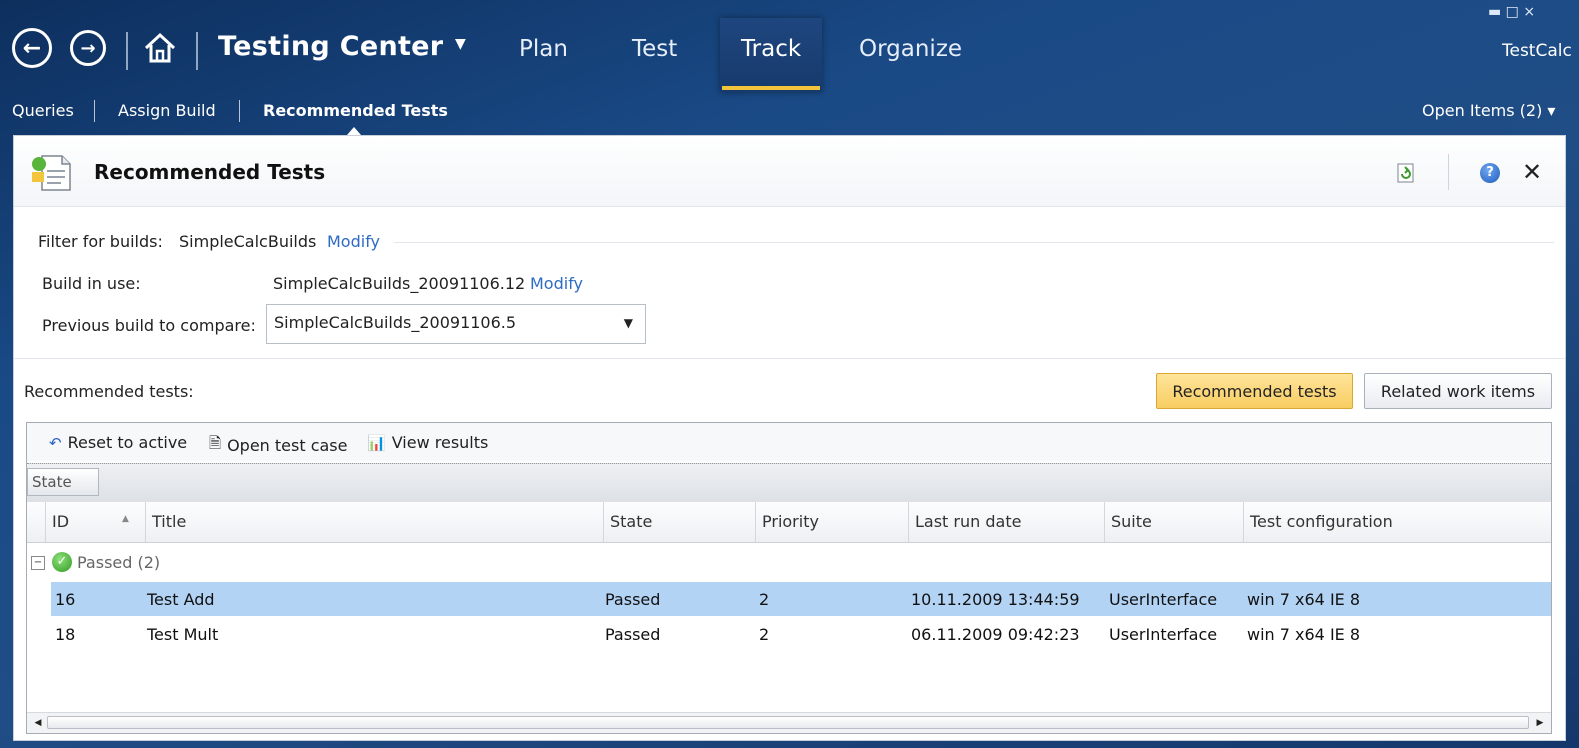  I want to click on view-results-button: 📊 View results, so click(427, 442).